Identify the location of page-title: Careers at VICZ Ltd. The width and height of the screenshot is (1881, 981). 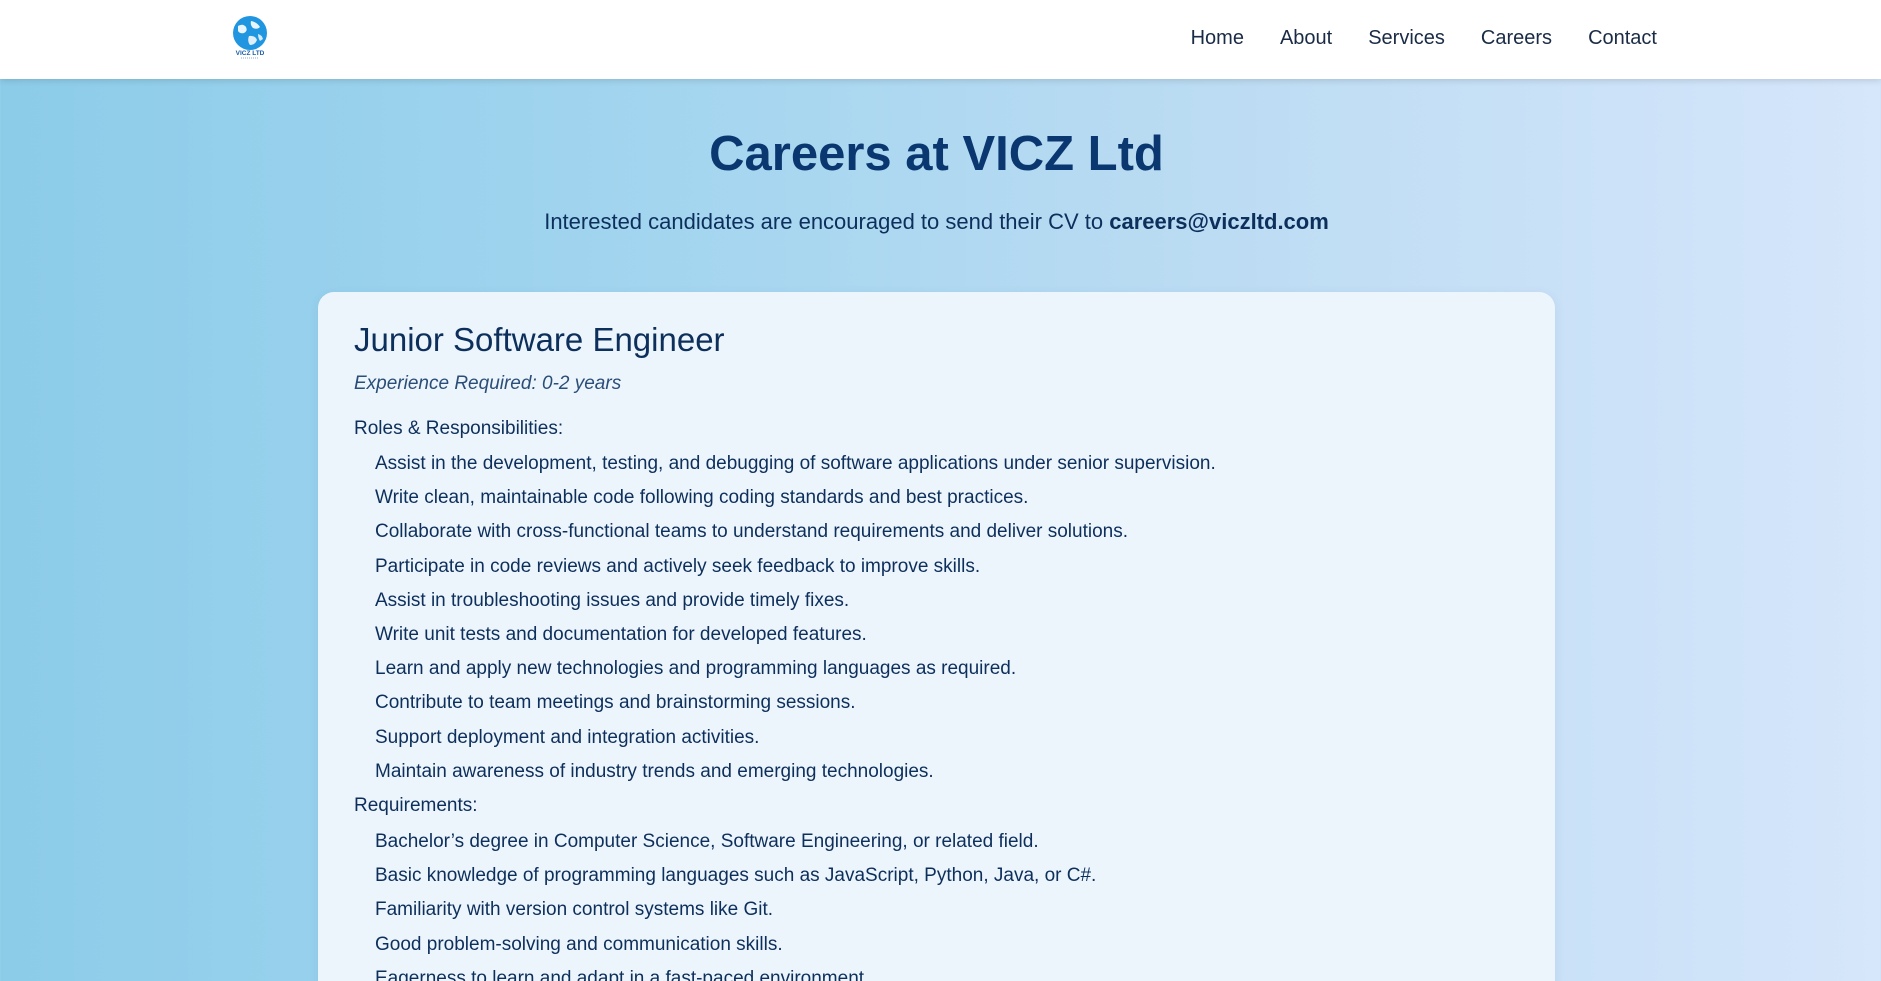
(936, 154).